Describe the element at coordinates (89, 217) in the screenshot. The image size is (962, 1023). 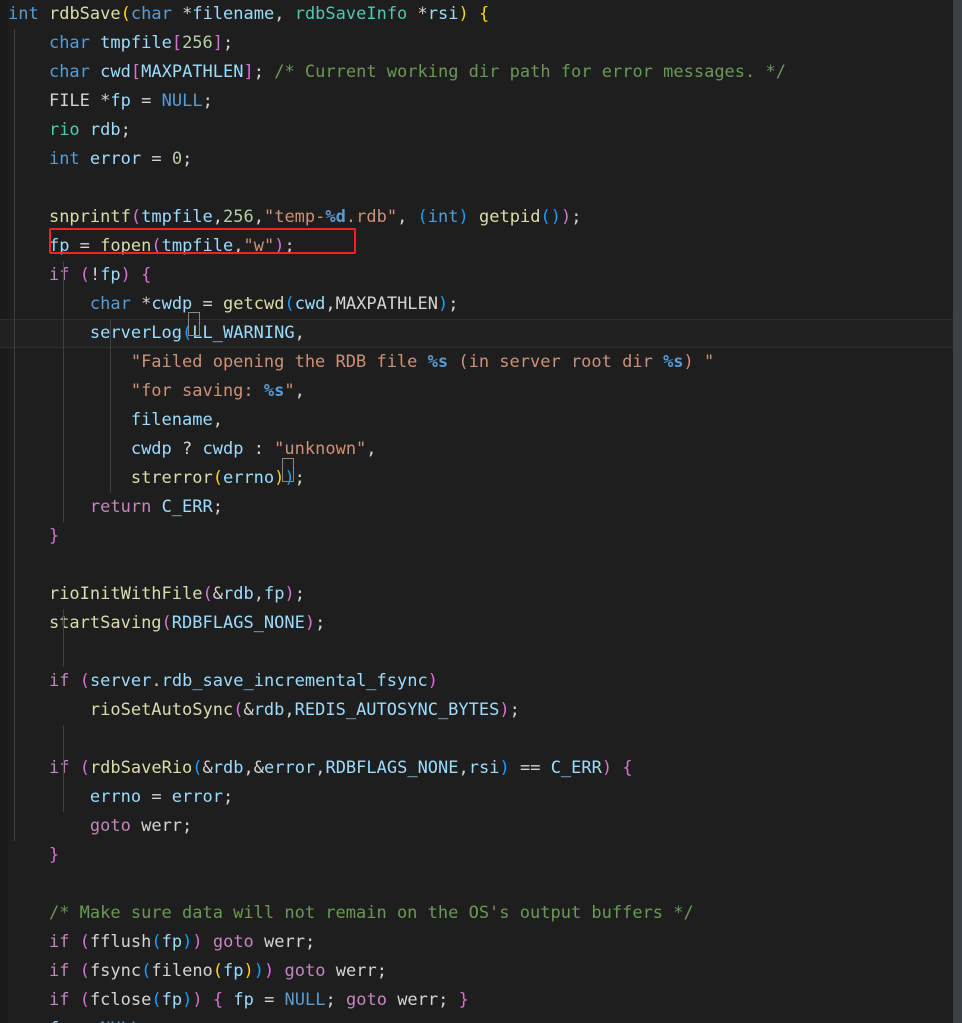
I see `token-fn: snprintf` at that location.